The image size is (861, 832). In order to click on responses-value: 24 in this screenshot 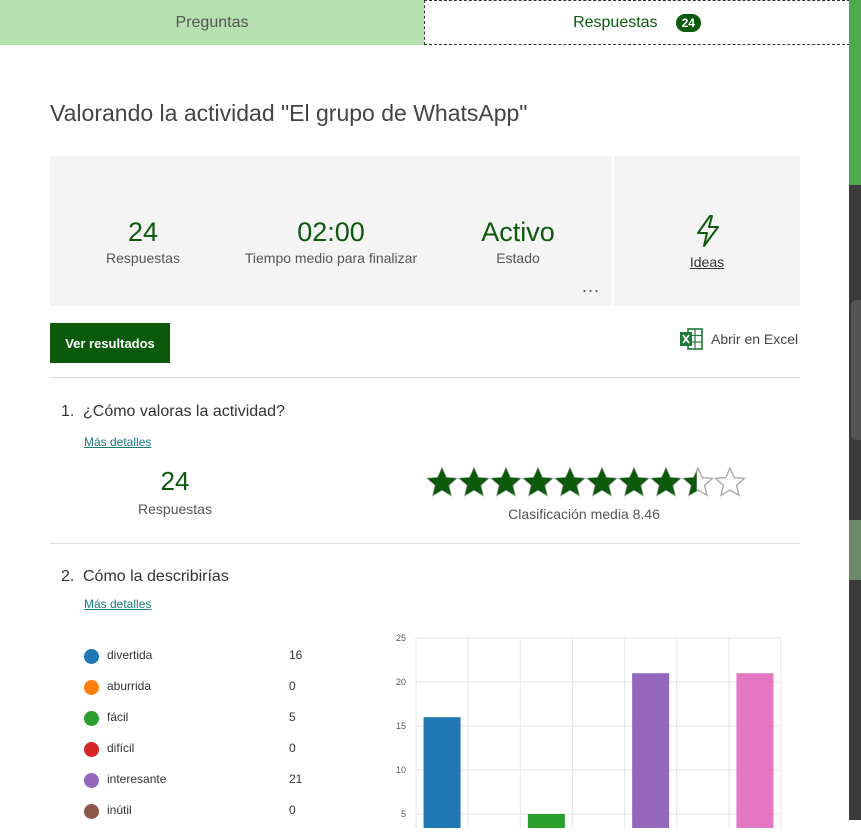, I will do `click(143, 232)`.